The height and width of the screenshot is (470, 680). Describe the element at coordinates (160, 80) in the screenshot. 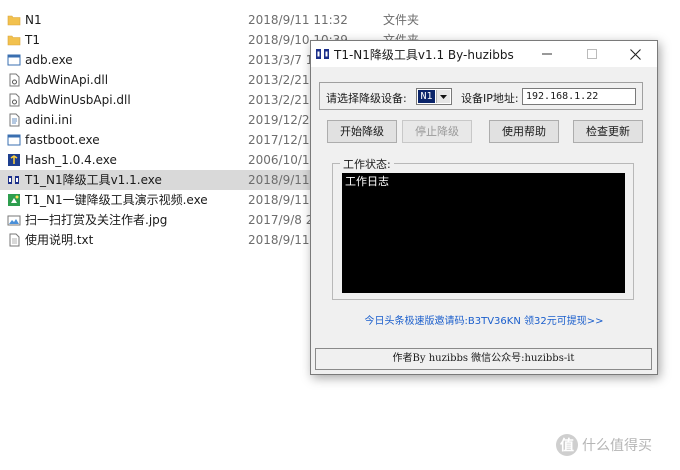

I see `file-row-adbwinapi-dll: AdbWinApi.dll 2013/2/21 1` at that location.